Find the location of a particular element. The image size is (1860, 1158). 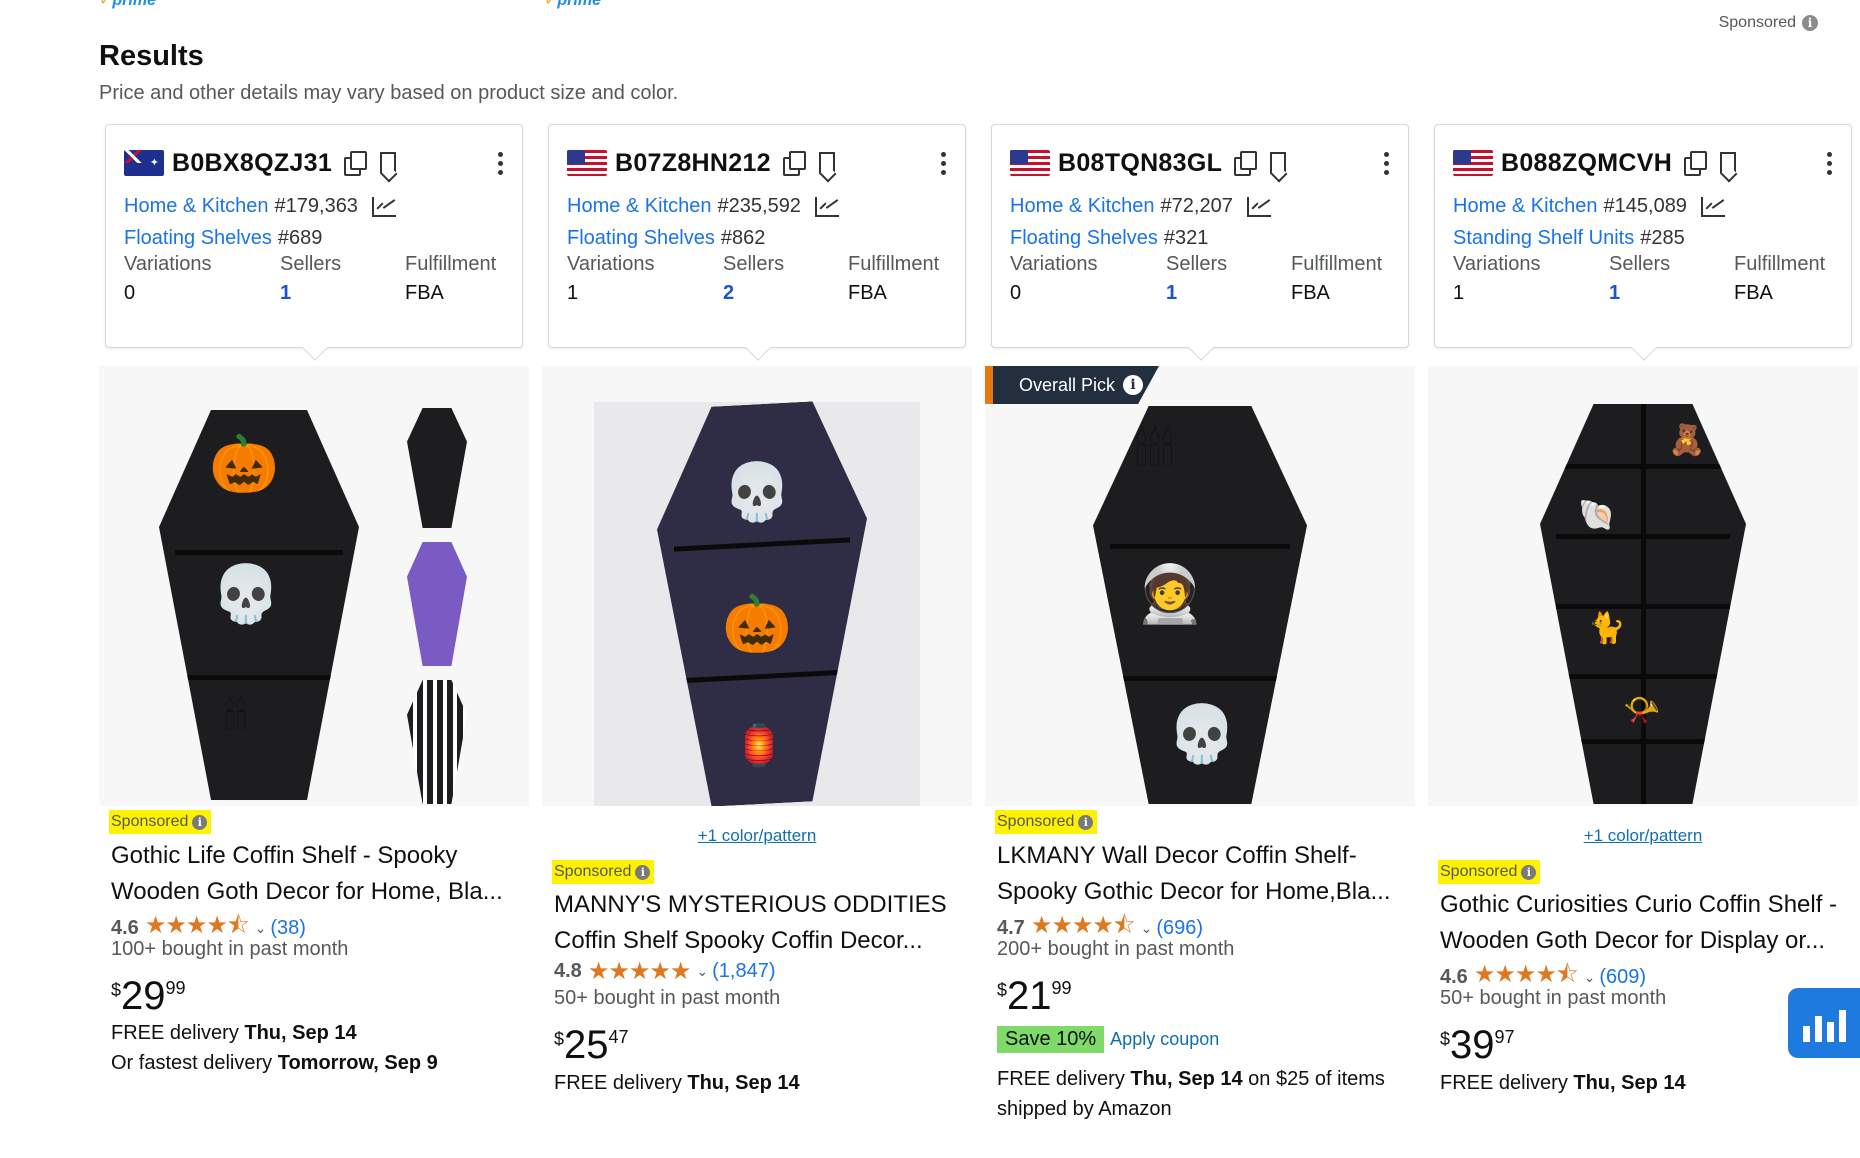

astronaut-figures: 🧑‍🚀 is located at coordinates (1170, 593).